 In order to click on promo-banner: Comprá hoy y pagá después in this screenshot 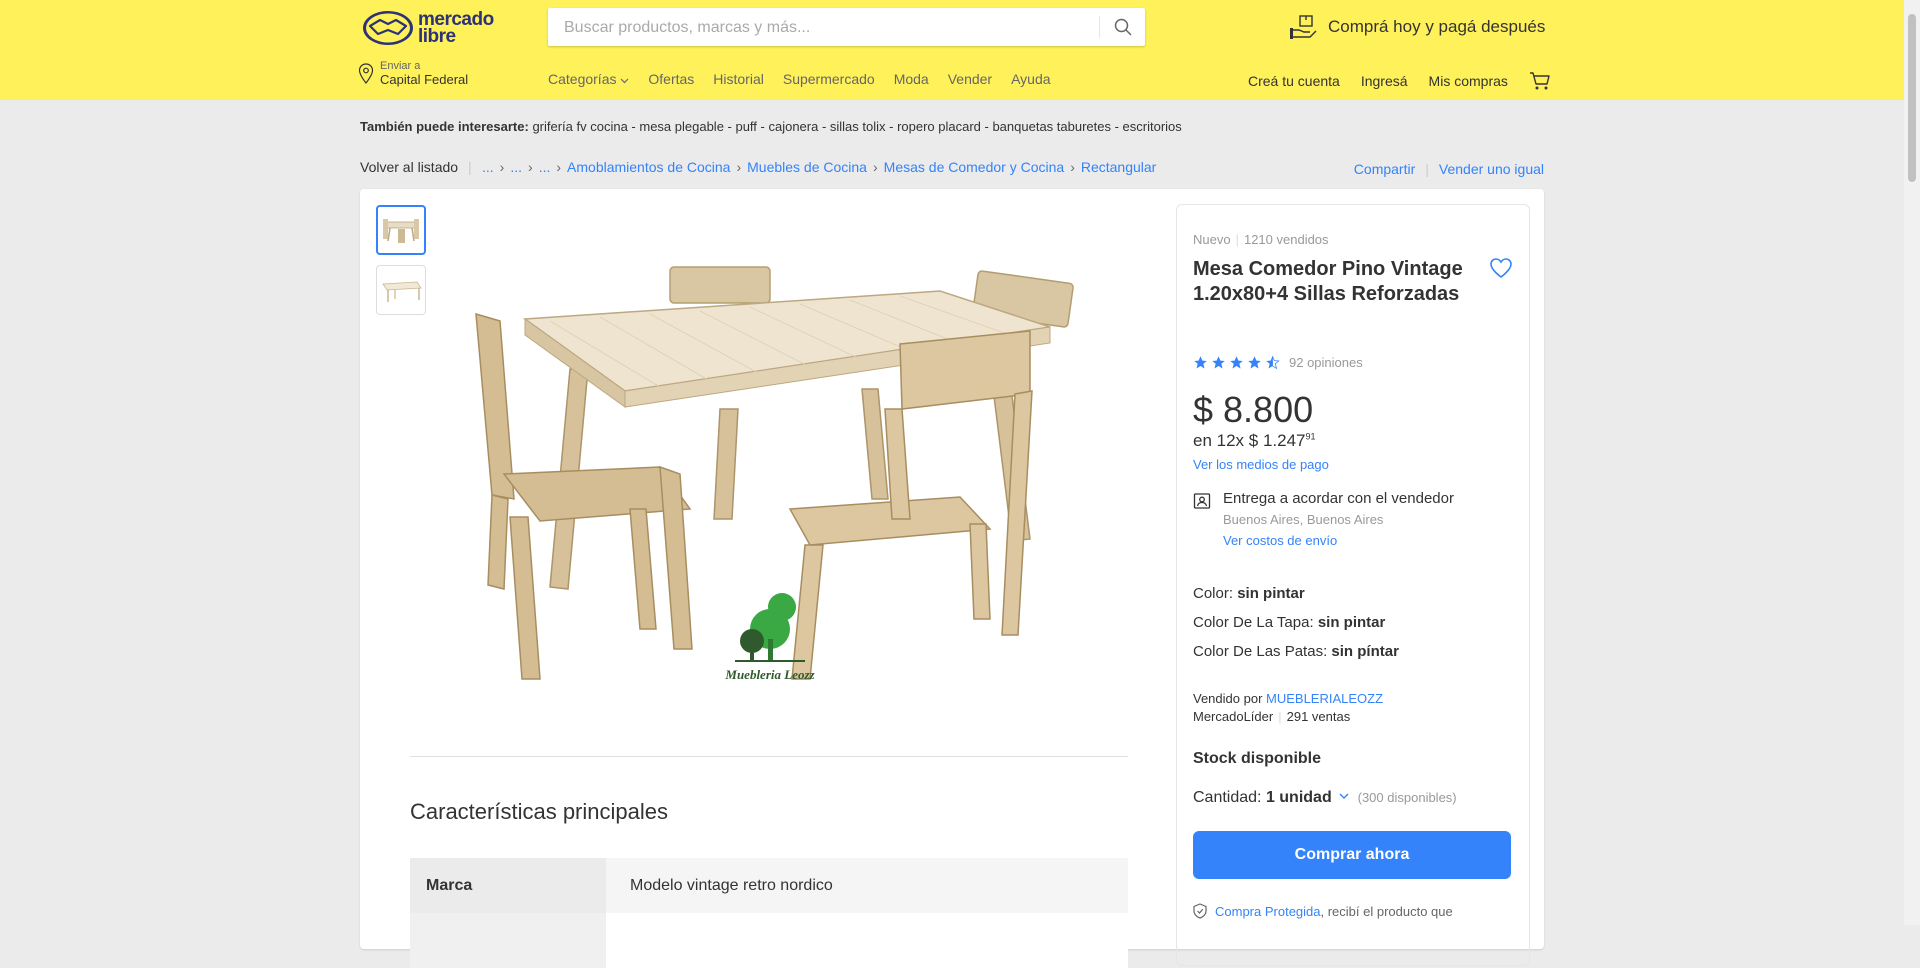, I will do `click(1417, 27)`.